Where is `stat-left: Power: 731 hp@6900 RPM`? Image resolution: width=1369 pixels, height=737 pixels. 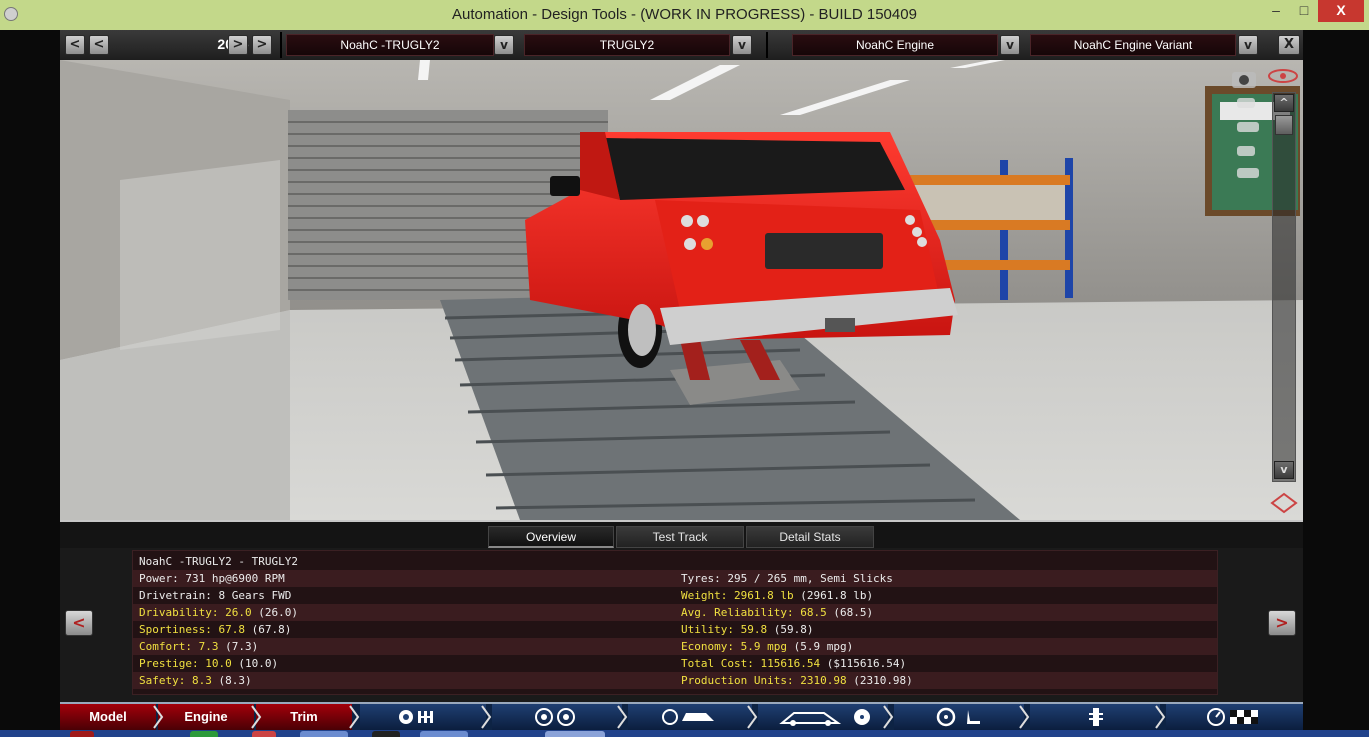 stat-left: Power: 731 hp@6900 RPM is located at coordinates (212, 578).